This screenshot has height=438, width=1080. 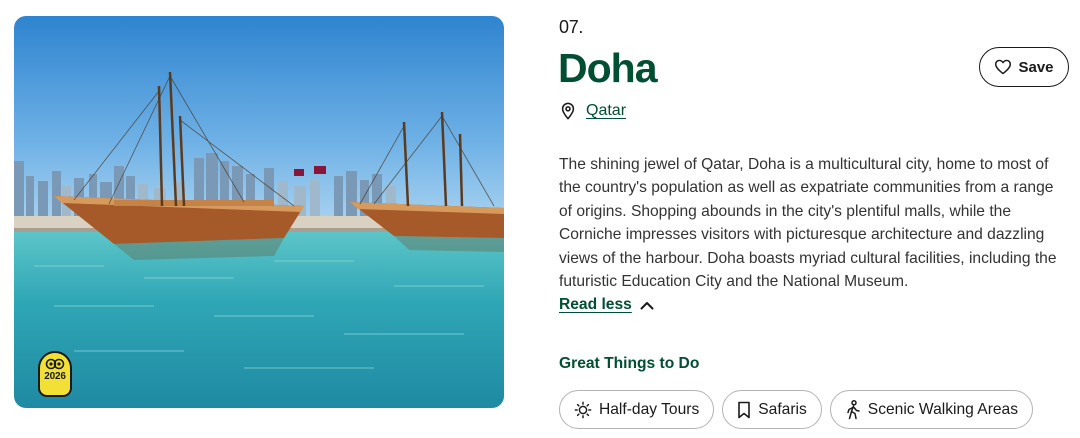 I want to click on travellers-choice-award-badge: 2026, so click(x=55, y=374).